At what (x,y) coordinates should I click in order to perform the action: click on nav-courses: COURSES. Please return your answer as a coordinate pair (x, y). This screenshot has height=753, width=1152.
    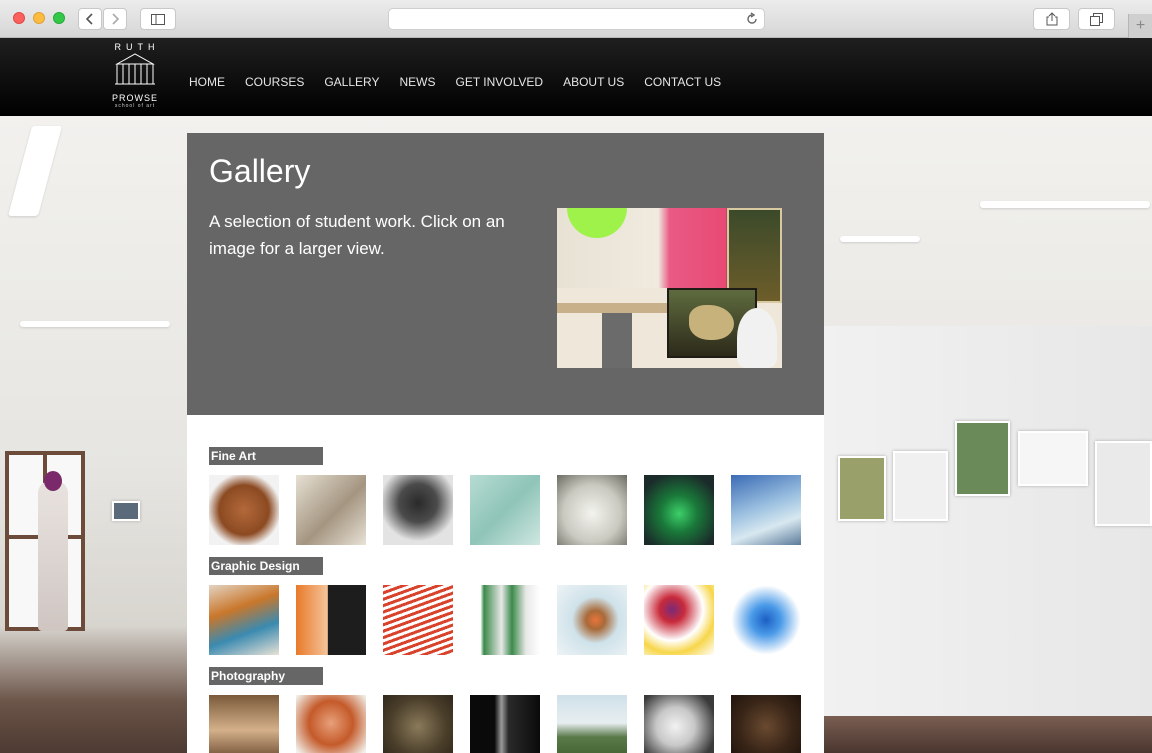
    Looking at the image, I should click on (274, 82).